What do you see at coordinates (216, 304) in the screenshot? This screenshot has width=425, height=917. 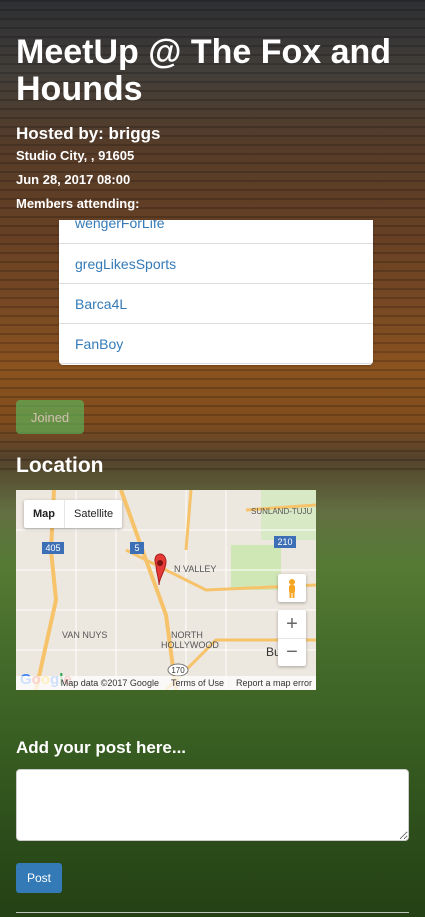 I see `member-item: Barca4L` at bounding box center [216, 304].